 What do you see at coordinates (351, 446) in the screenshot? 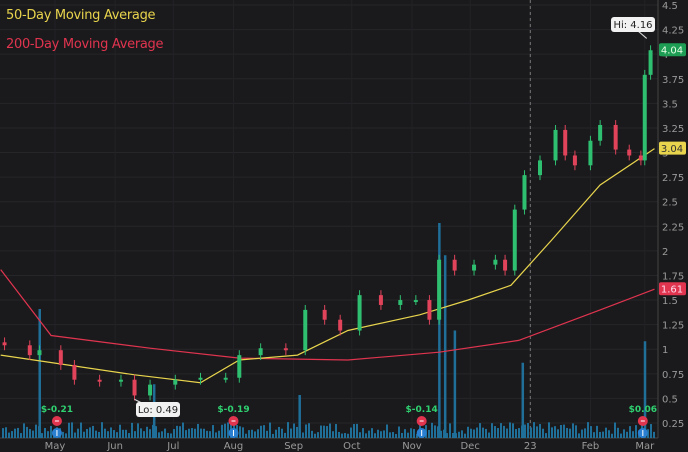
I see `x-tick-label: Oct` at bounding box center [351, 446].